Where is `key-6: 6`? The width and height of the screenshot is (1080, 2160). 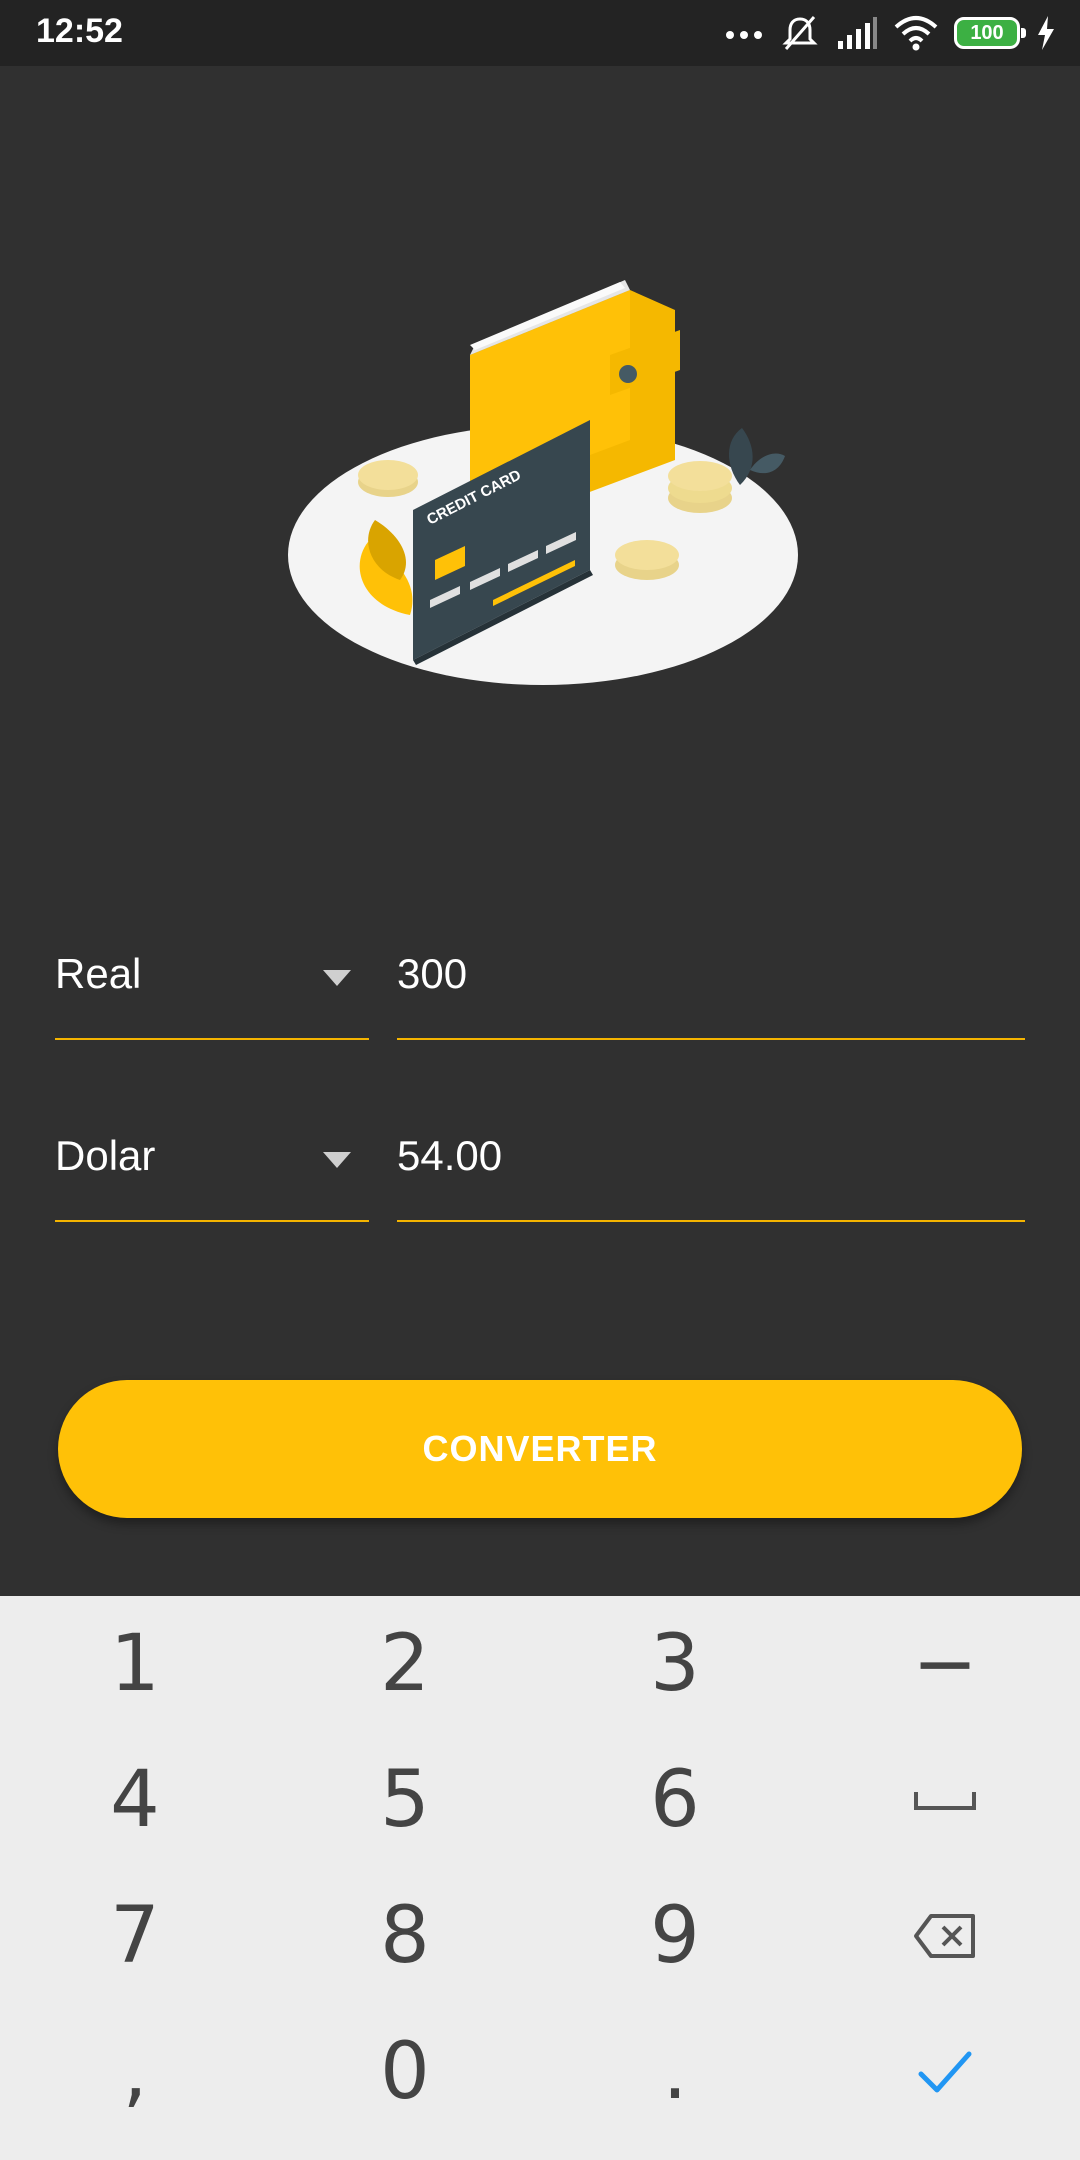 key-6: 6 is located at coordinates (675, 1800).